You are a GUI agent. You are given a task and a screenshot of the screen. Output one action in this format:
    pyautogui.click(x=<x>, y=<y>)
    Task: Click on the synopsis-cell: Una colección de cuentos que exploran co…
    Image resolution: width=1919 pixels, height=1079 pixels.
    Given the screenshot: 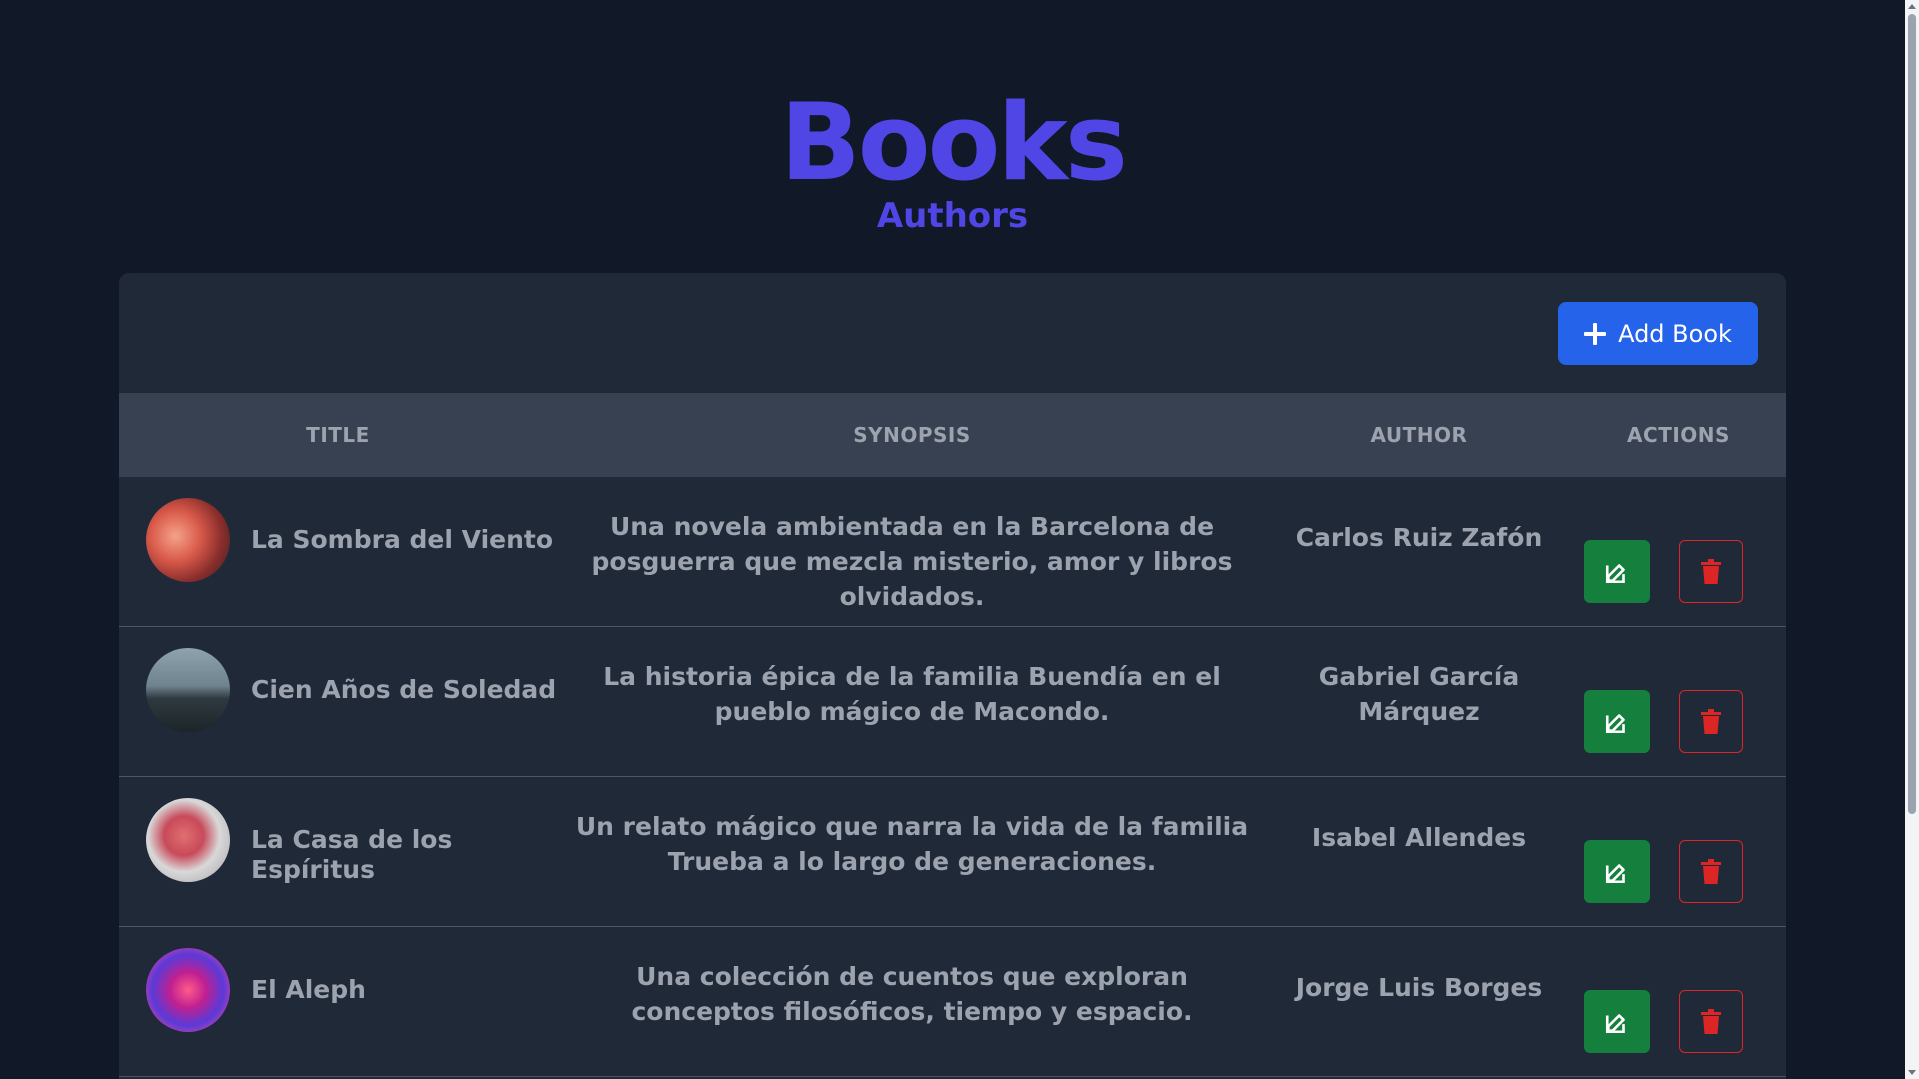 What is the action you would take?
    pyautogui.click(x=912, y=994)
    